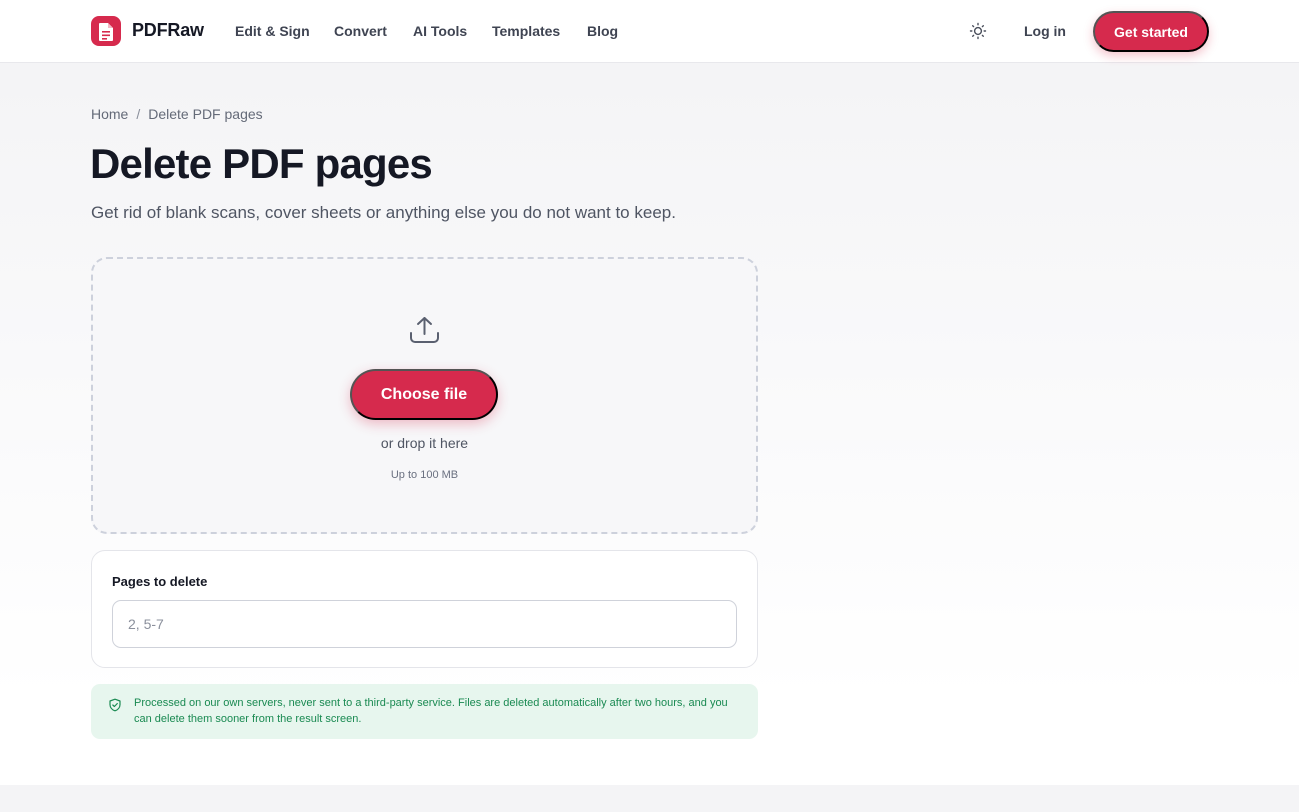  Describe the element at coordinates (526, 31) in the screenshot. I see `nav-templates: Templates` at that location.